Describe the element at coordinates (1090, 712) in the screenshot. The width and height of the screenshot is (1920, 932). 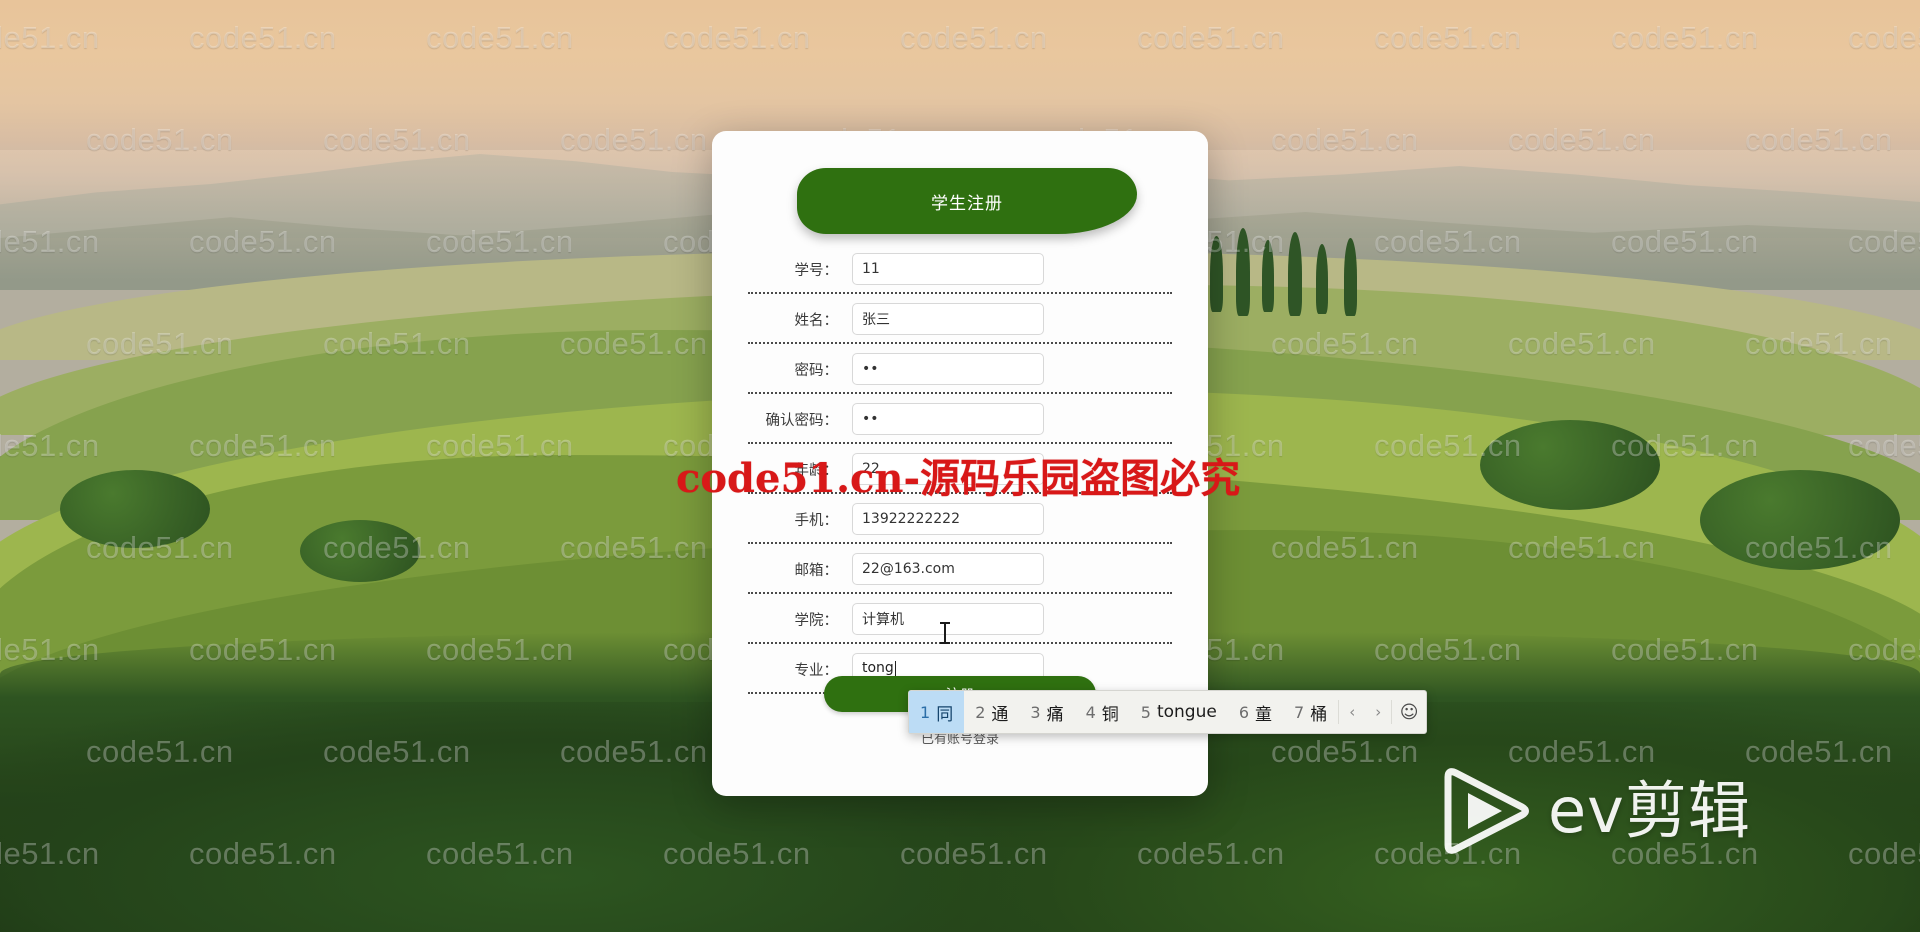
I see `ime-candidate-number: 4` at that location.